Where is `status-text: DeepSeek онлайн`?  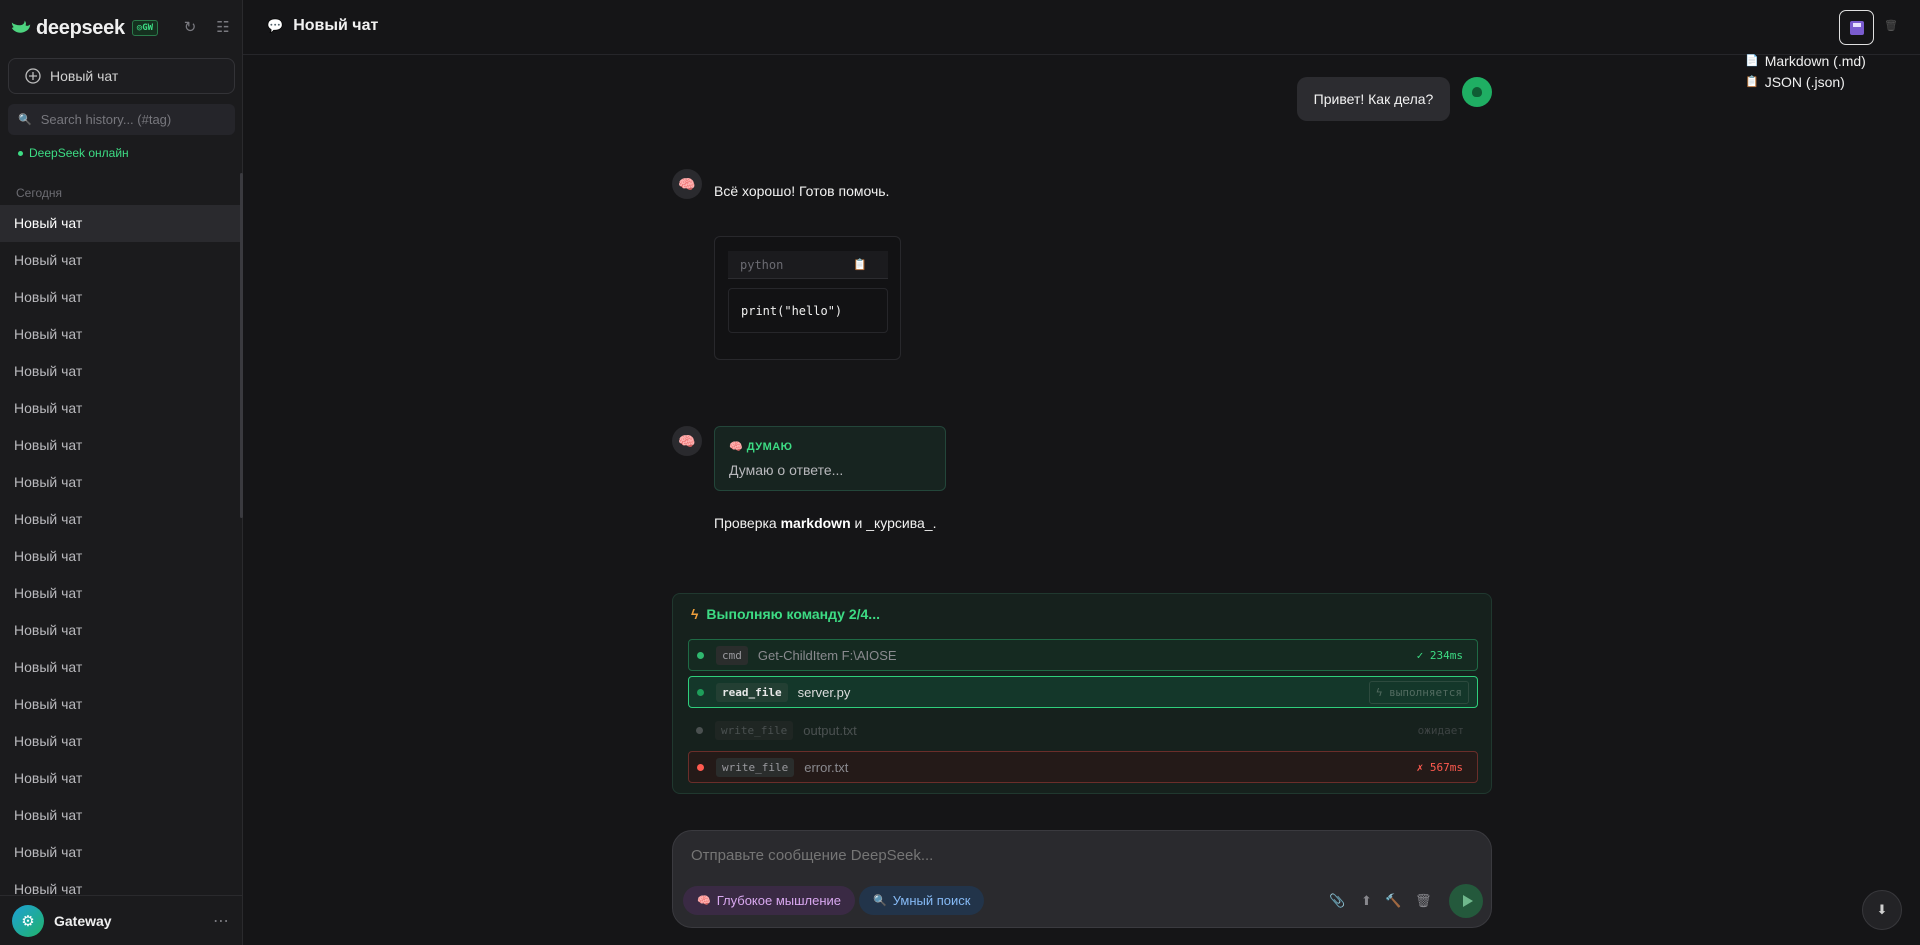 status-text: DeepSeek онлайн is located at coordinates (79, 153).